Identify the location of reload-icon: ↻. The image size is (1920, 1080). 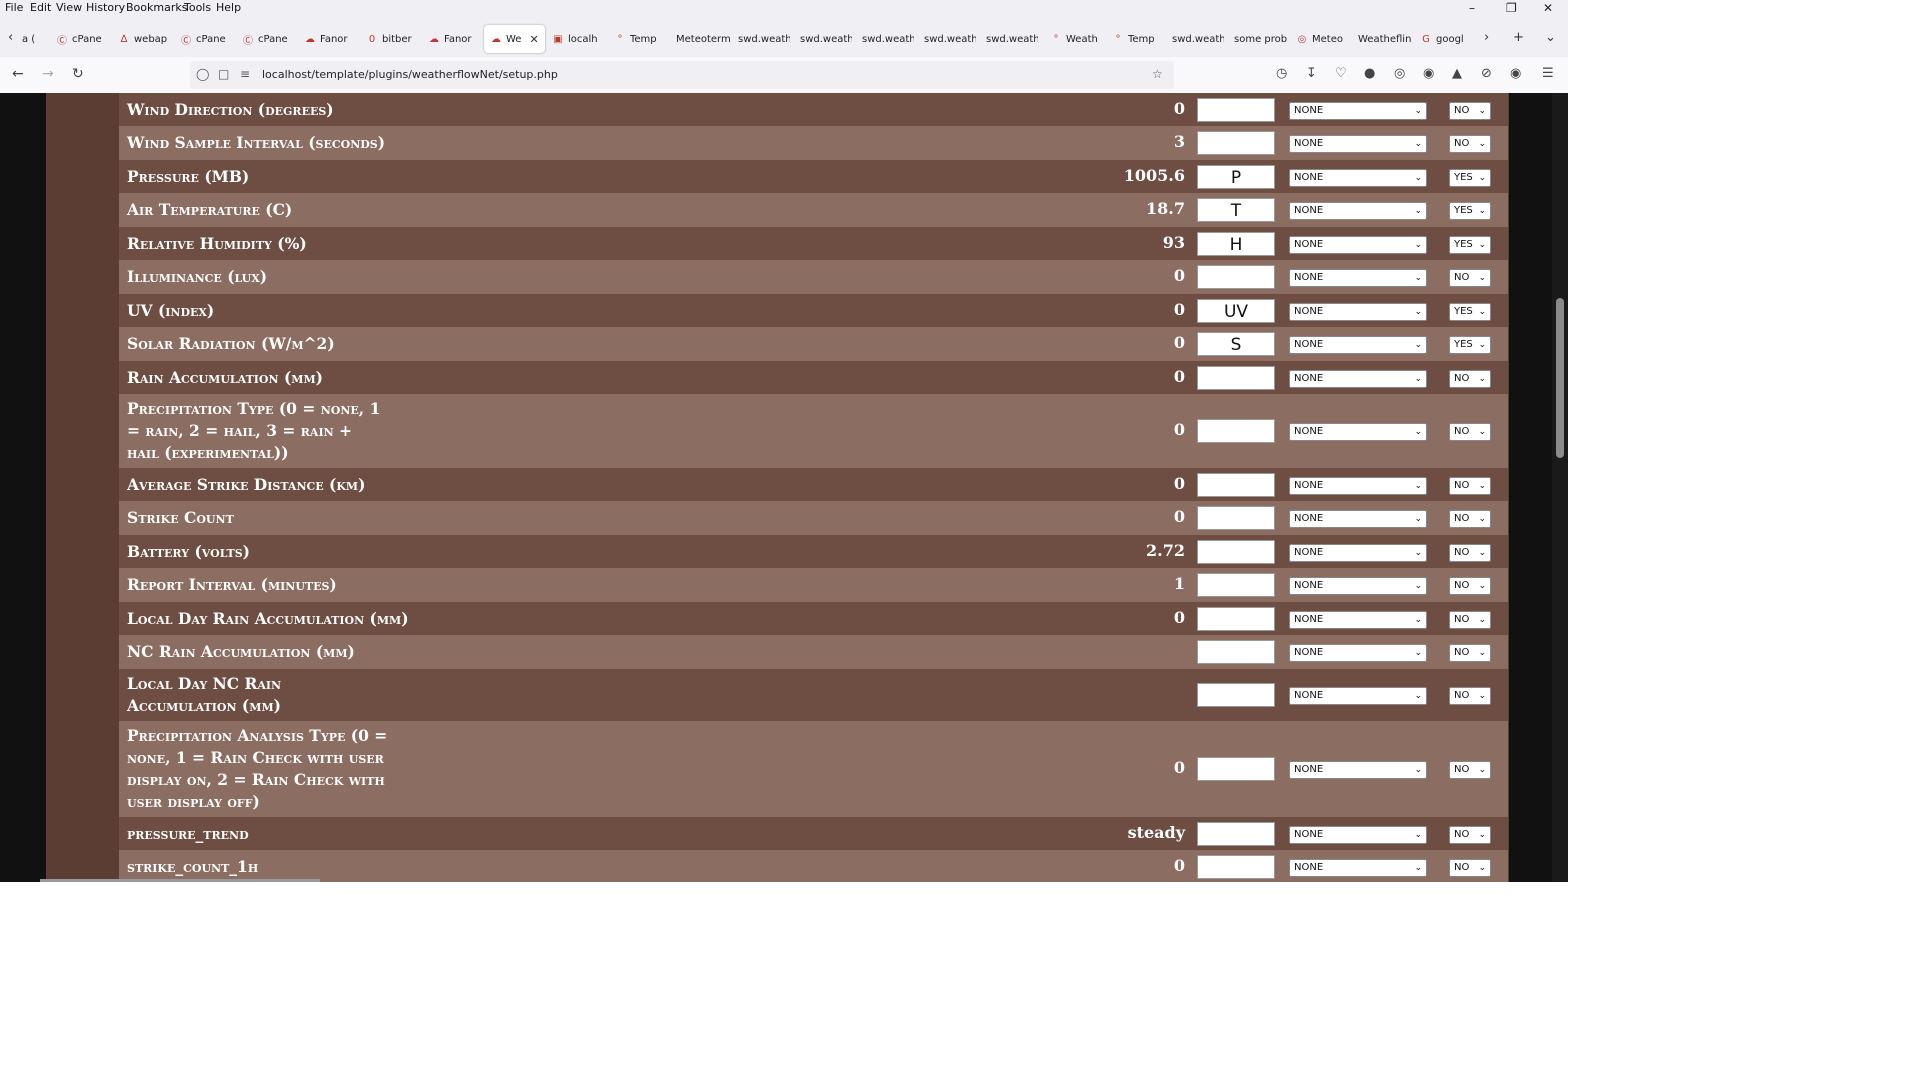
(78, 74).